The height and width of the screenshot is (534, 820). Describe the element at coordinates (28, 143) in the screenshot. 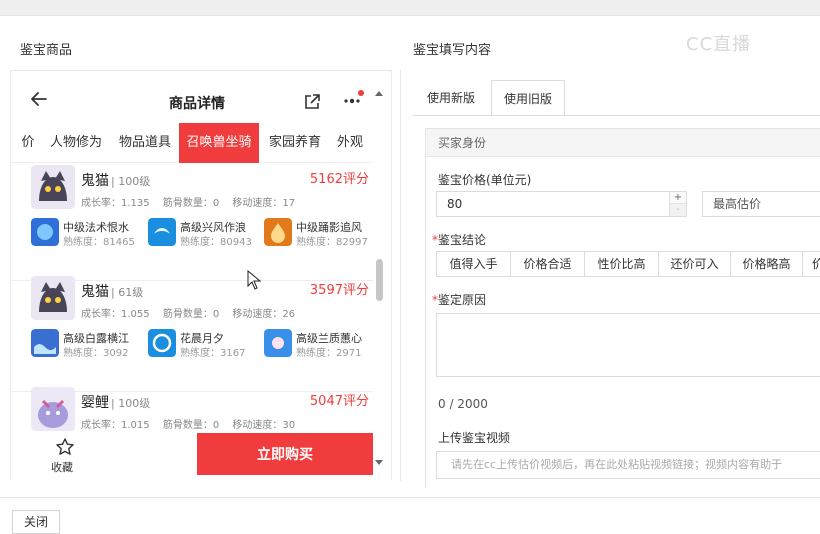

I see `tab-price: 价` at that location.